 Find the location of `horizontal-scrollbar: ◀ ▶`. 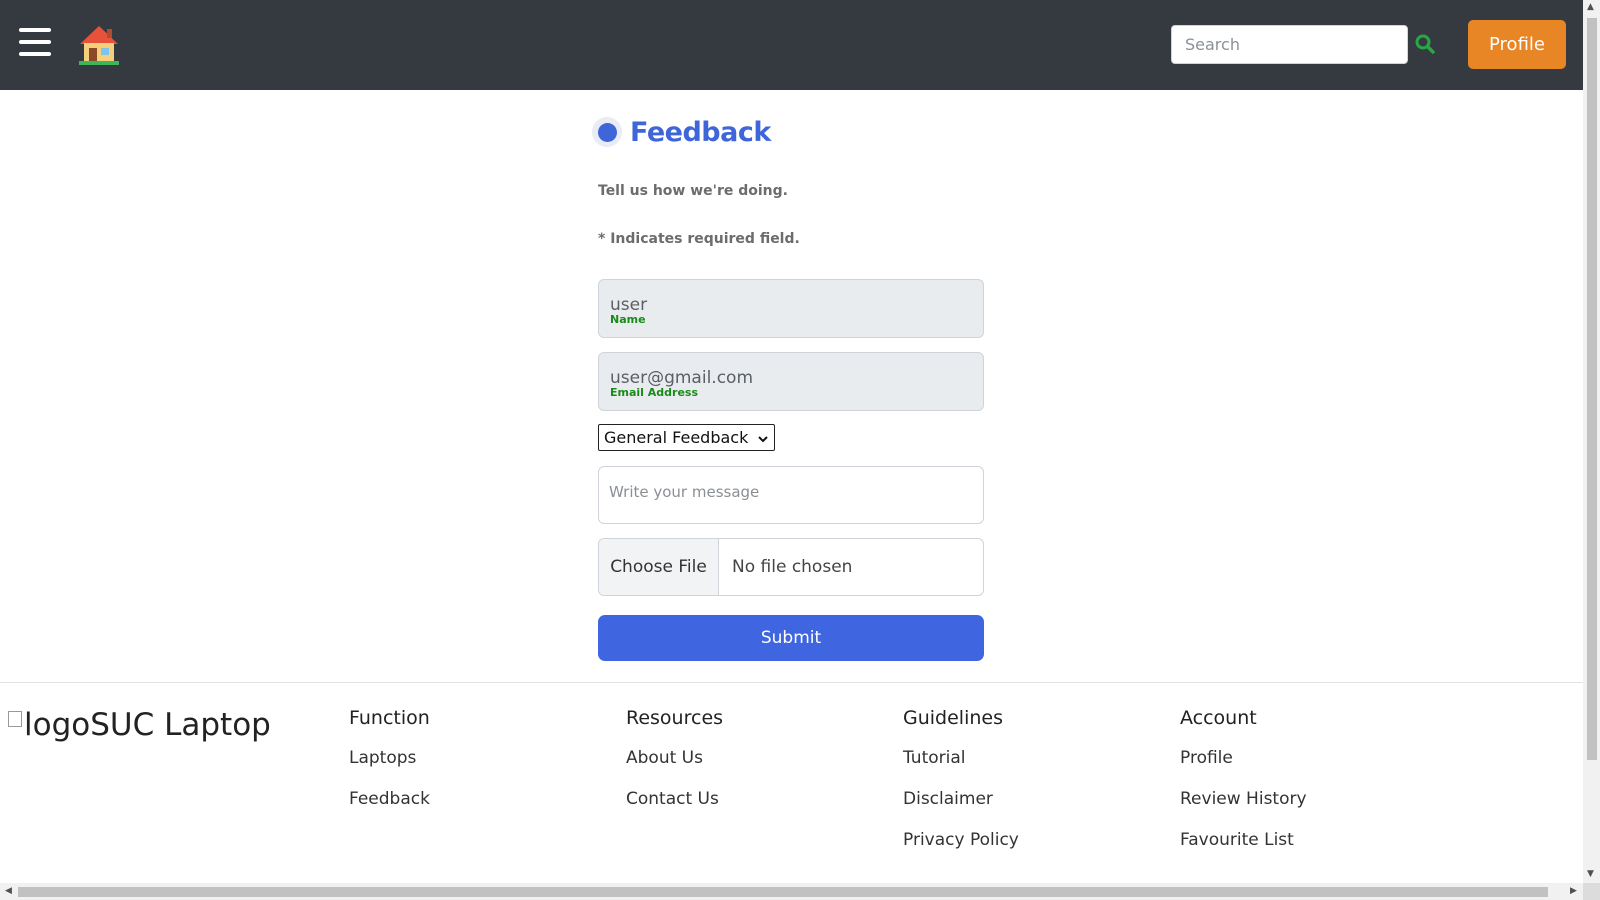

horizontal-scrollbar: ◀ ▶ is located at coordinates (791, 891).